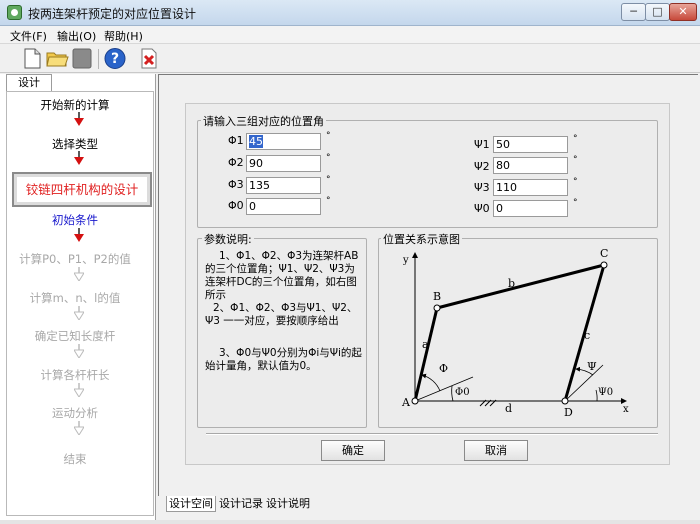 This screenshot has height=524, width=700. Describe the element at coordinates (426, 354) in the screenshot. I see `link-a` at that location.